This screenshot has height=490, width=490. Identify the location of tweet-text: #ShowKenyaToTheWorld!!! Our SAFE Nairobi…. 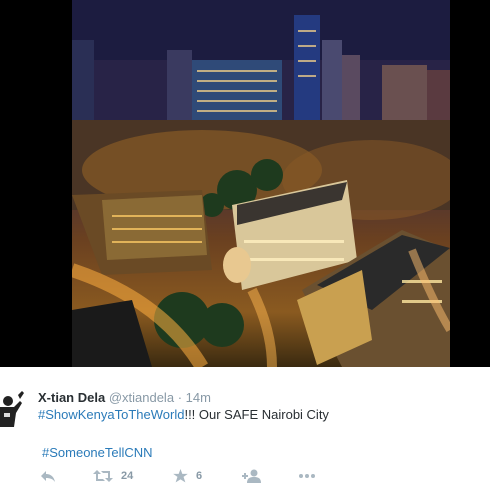
(183, 414).